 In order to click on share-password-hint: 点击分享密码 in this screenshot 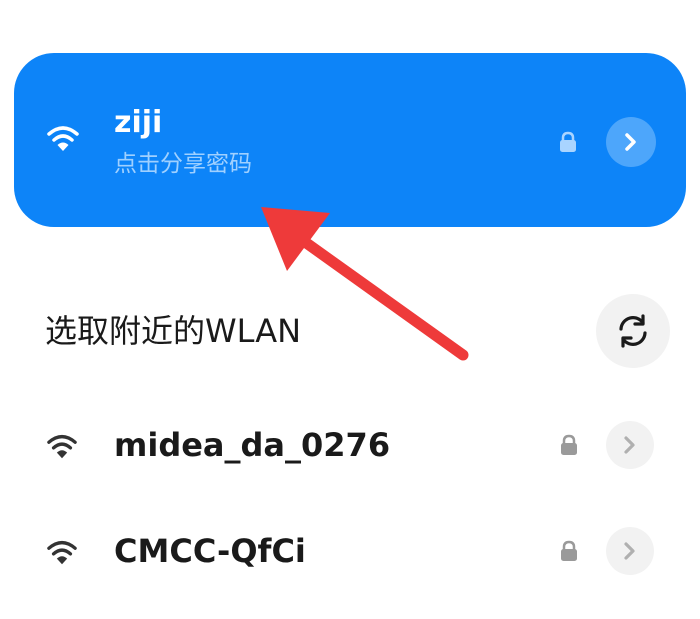, I will do `click(183, 164)`.